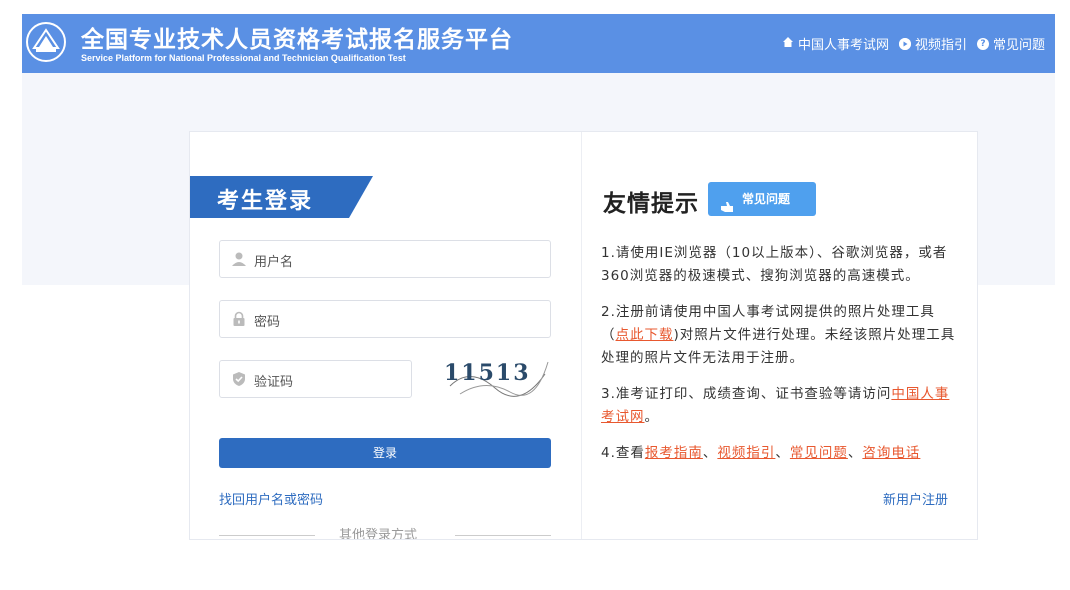 The width and height of the screenshot is (1070, 590). Describe the element at coordinates (819, 453) in the screenshot. I see `faq-link: 常见问题` at that location.